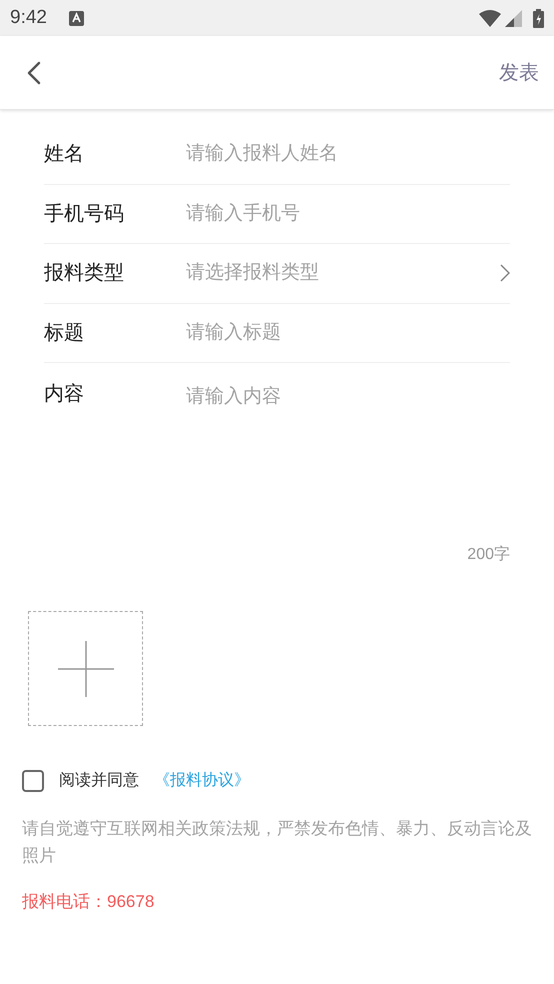 The height and width of the screenshot is (984, 554). Describe the element at coordinates (513, 18) in the screenshot. I see `signal-icon` at that location.